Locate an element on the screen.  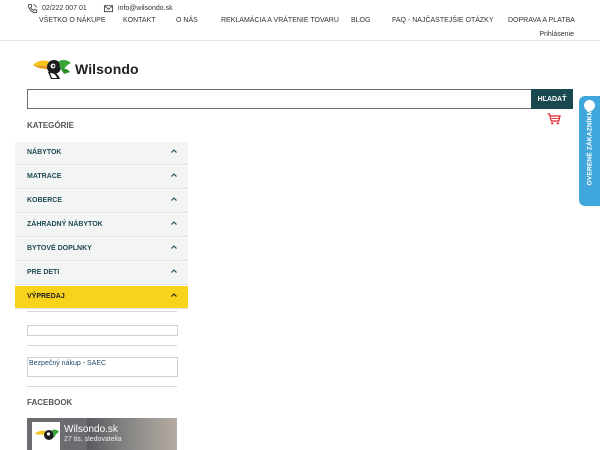
nav-item-blog: BLOG is located at coordinates (360, 20).